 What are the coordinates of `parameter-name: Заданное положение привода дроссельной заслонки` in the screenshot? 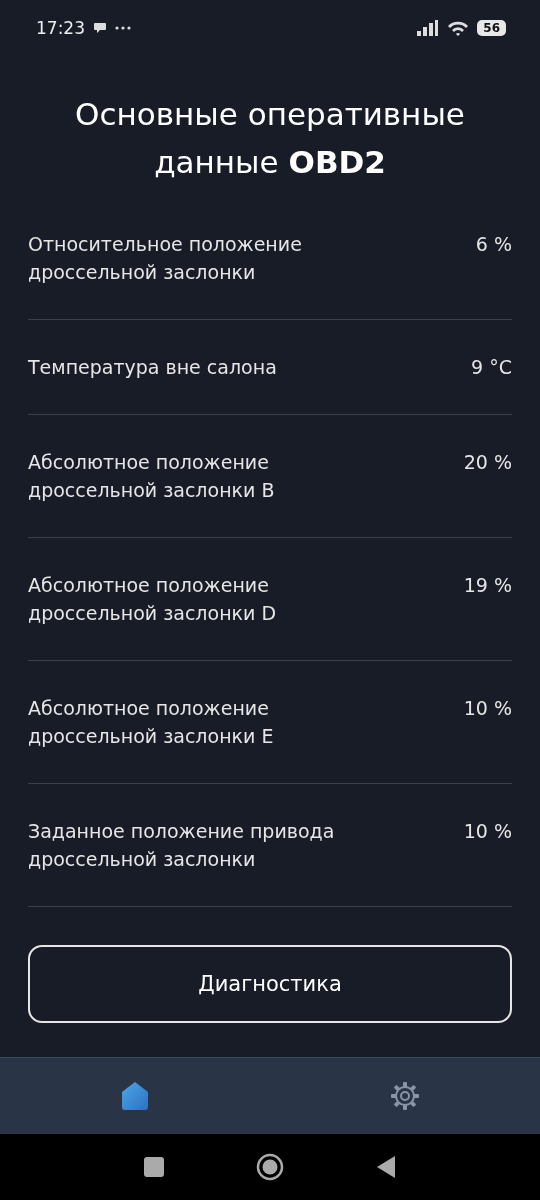 It's located at (182, 845).